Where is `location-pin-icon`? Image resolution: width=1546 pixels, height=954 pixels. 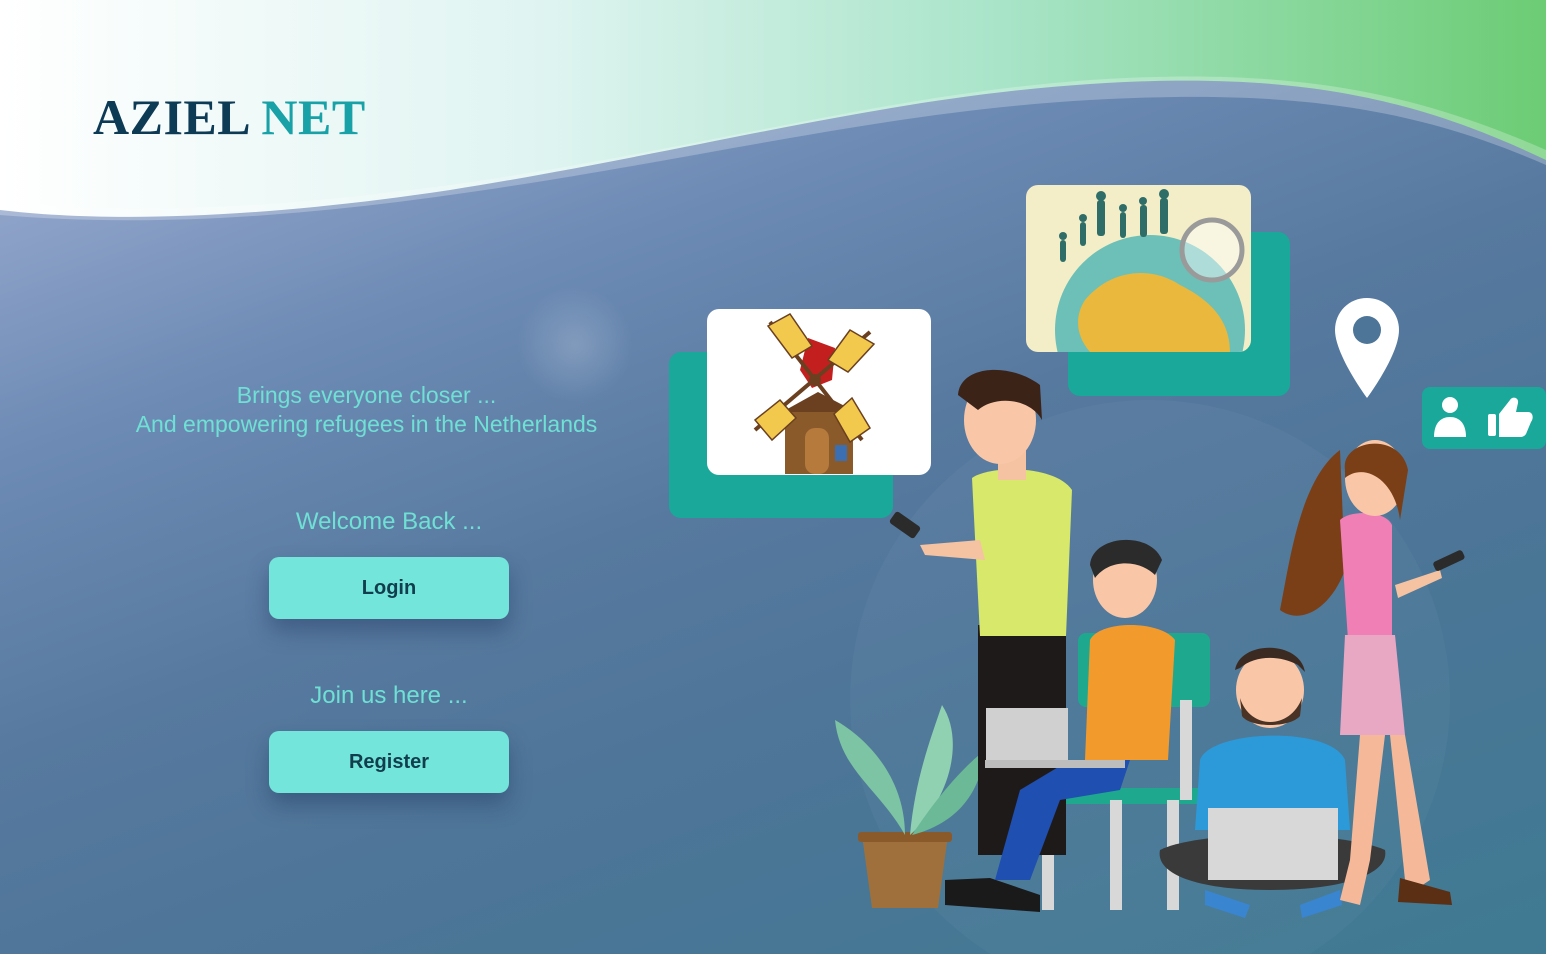 location-pin-icon is located at coordinates (1367, 348).